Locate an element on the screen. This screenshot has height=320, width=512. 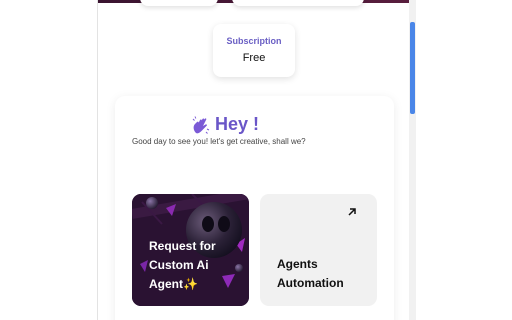
greeting-title: Hey ! is located at coordinates (237, 124).